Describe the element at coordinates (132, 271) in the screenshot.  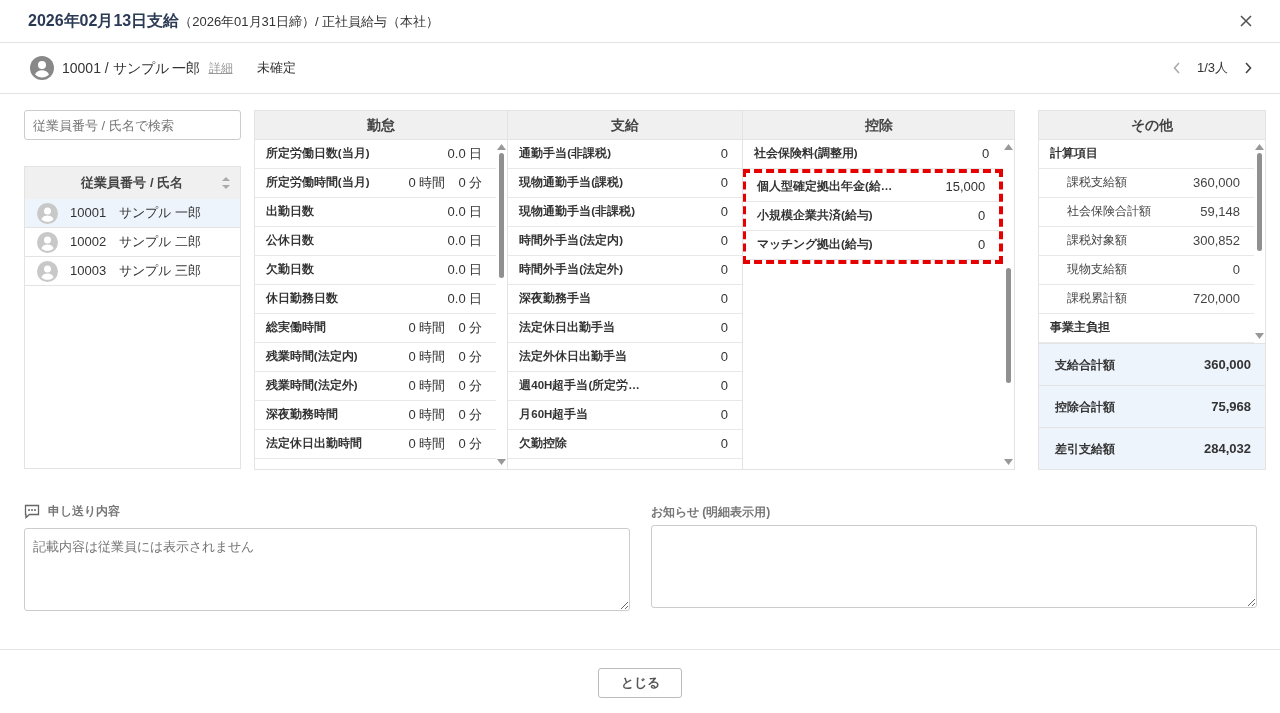
I see `employee-row: 10003 サンプル 三郎` at that location.